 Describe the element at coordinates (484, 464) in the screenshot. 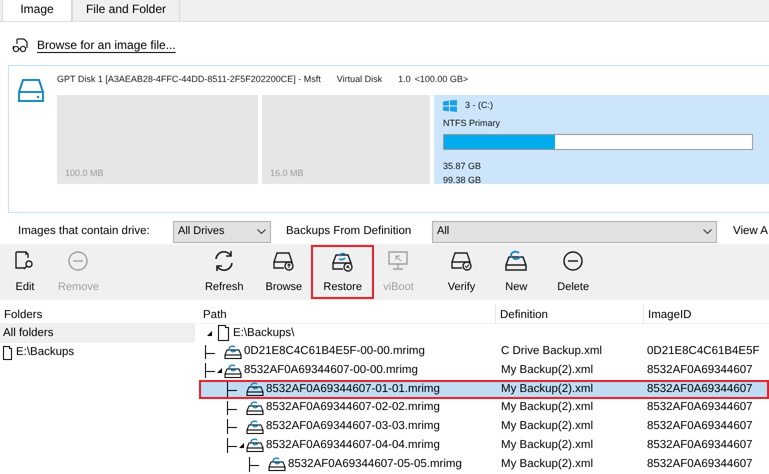

I see `table-row: 8532AF0A69344607-05-05.mrimg My Backup(2).xml 8532AF0A69344607` at that location.